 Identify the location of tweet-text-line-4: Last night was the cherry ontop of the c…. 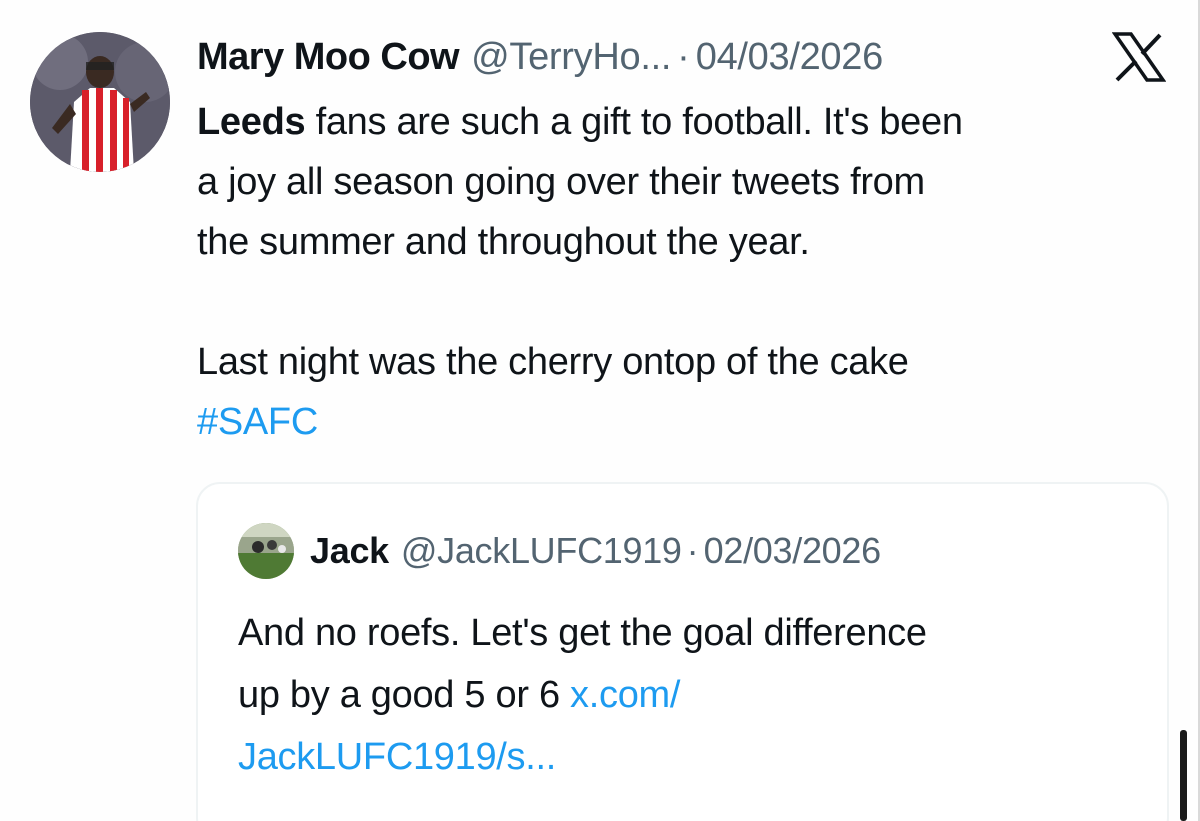
(553, 362).